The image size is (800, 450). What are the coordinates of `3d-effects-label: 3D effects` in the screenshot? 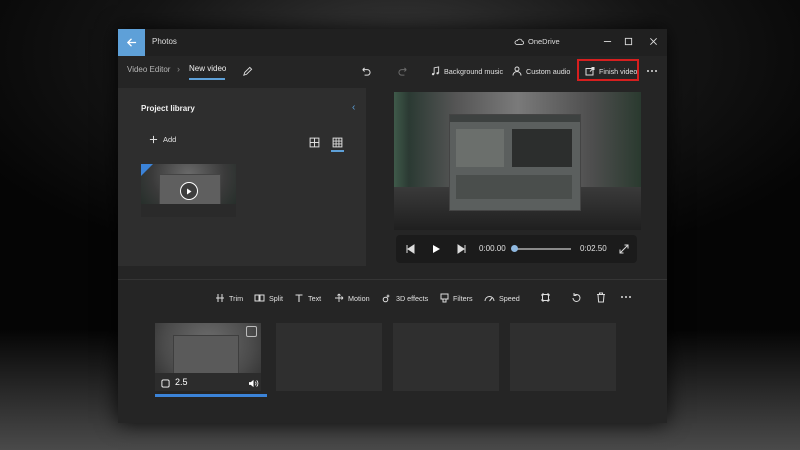 It's located at (412, 298).